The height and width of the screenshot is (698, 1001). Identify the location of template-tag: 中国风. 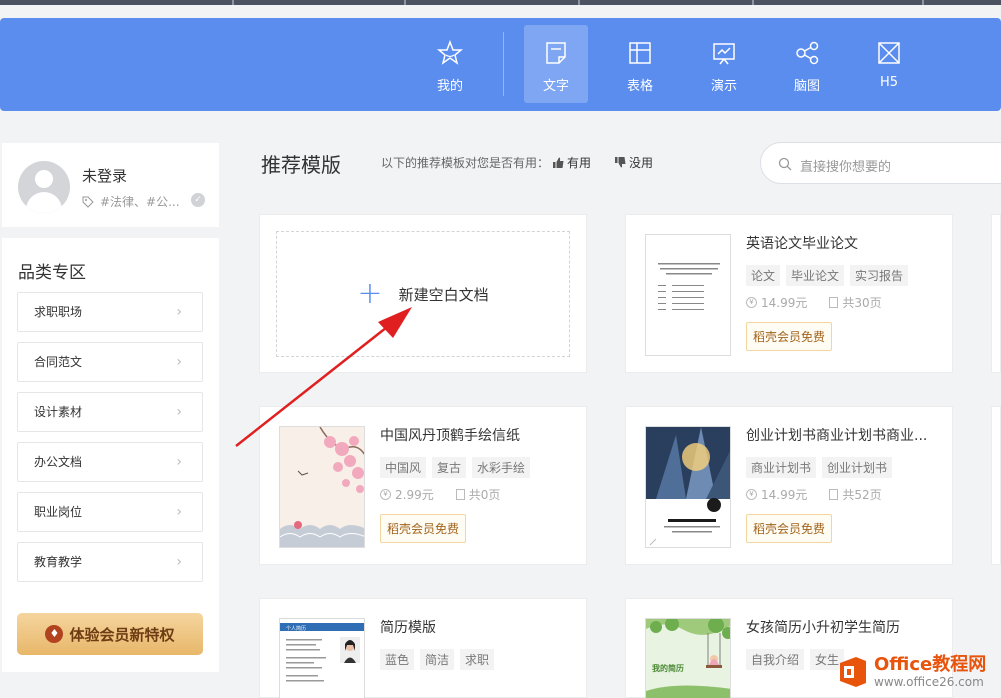
(403, 467).